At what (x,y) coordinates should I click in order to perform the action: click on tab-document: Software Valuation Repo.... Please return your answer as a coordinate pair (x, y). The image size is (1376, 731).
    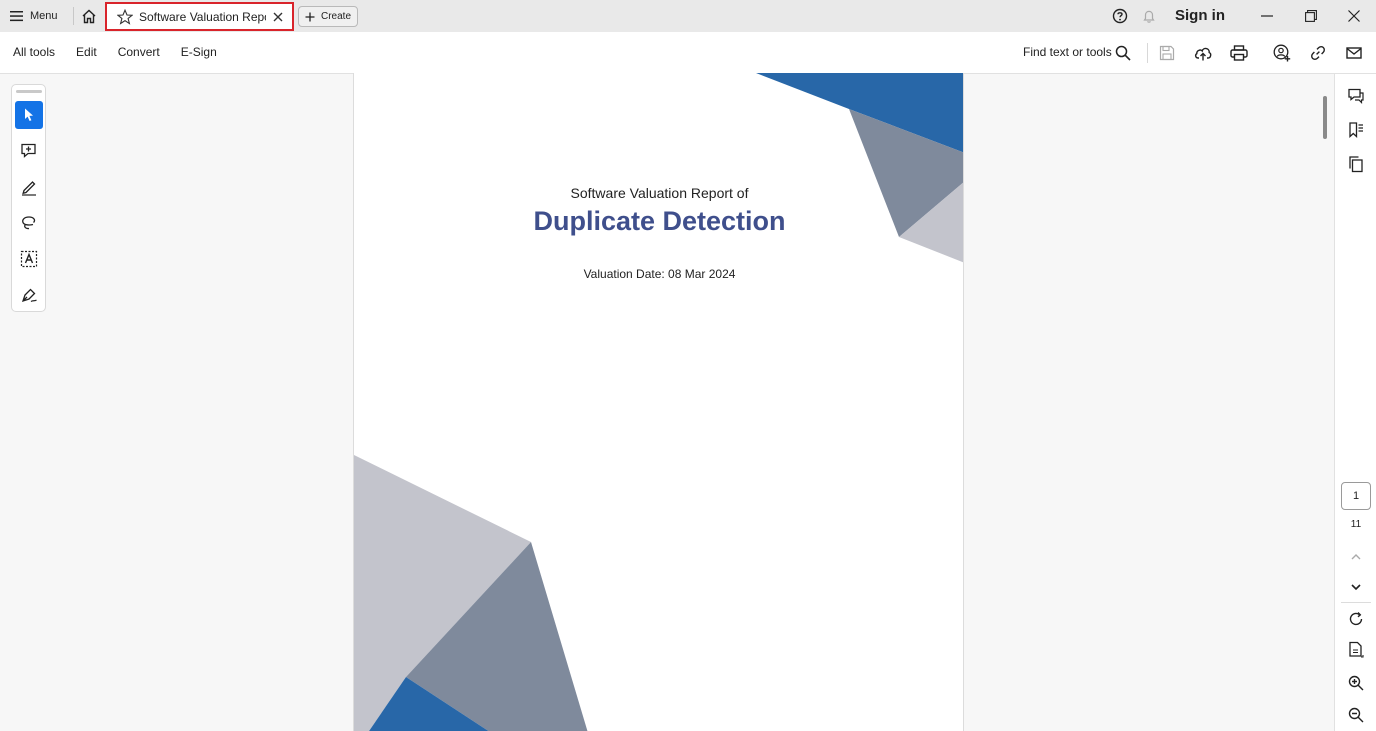
    Looking at the image, I should click on (199, 16).